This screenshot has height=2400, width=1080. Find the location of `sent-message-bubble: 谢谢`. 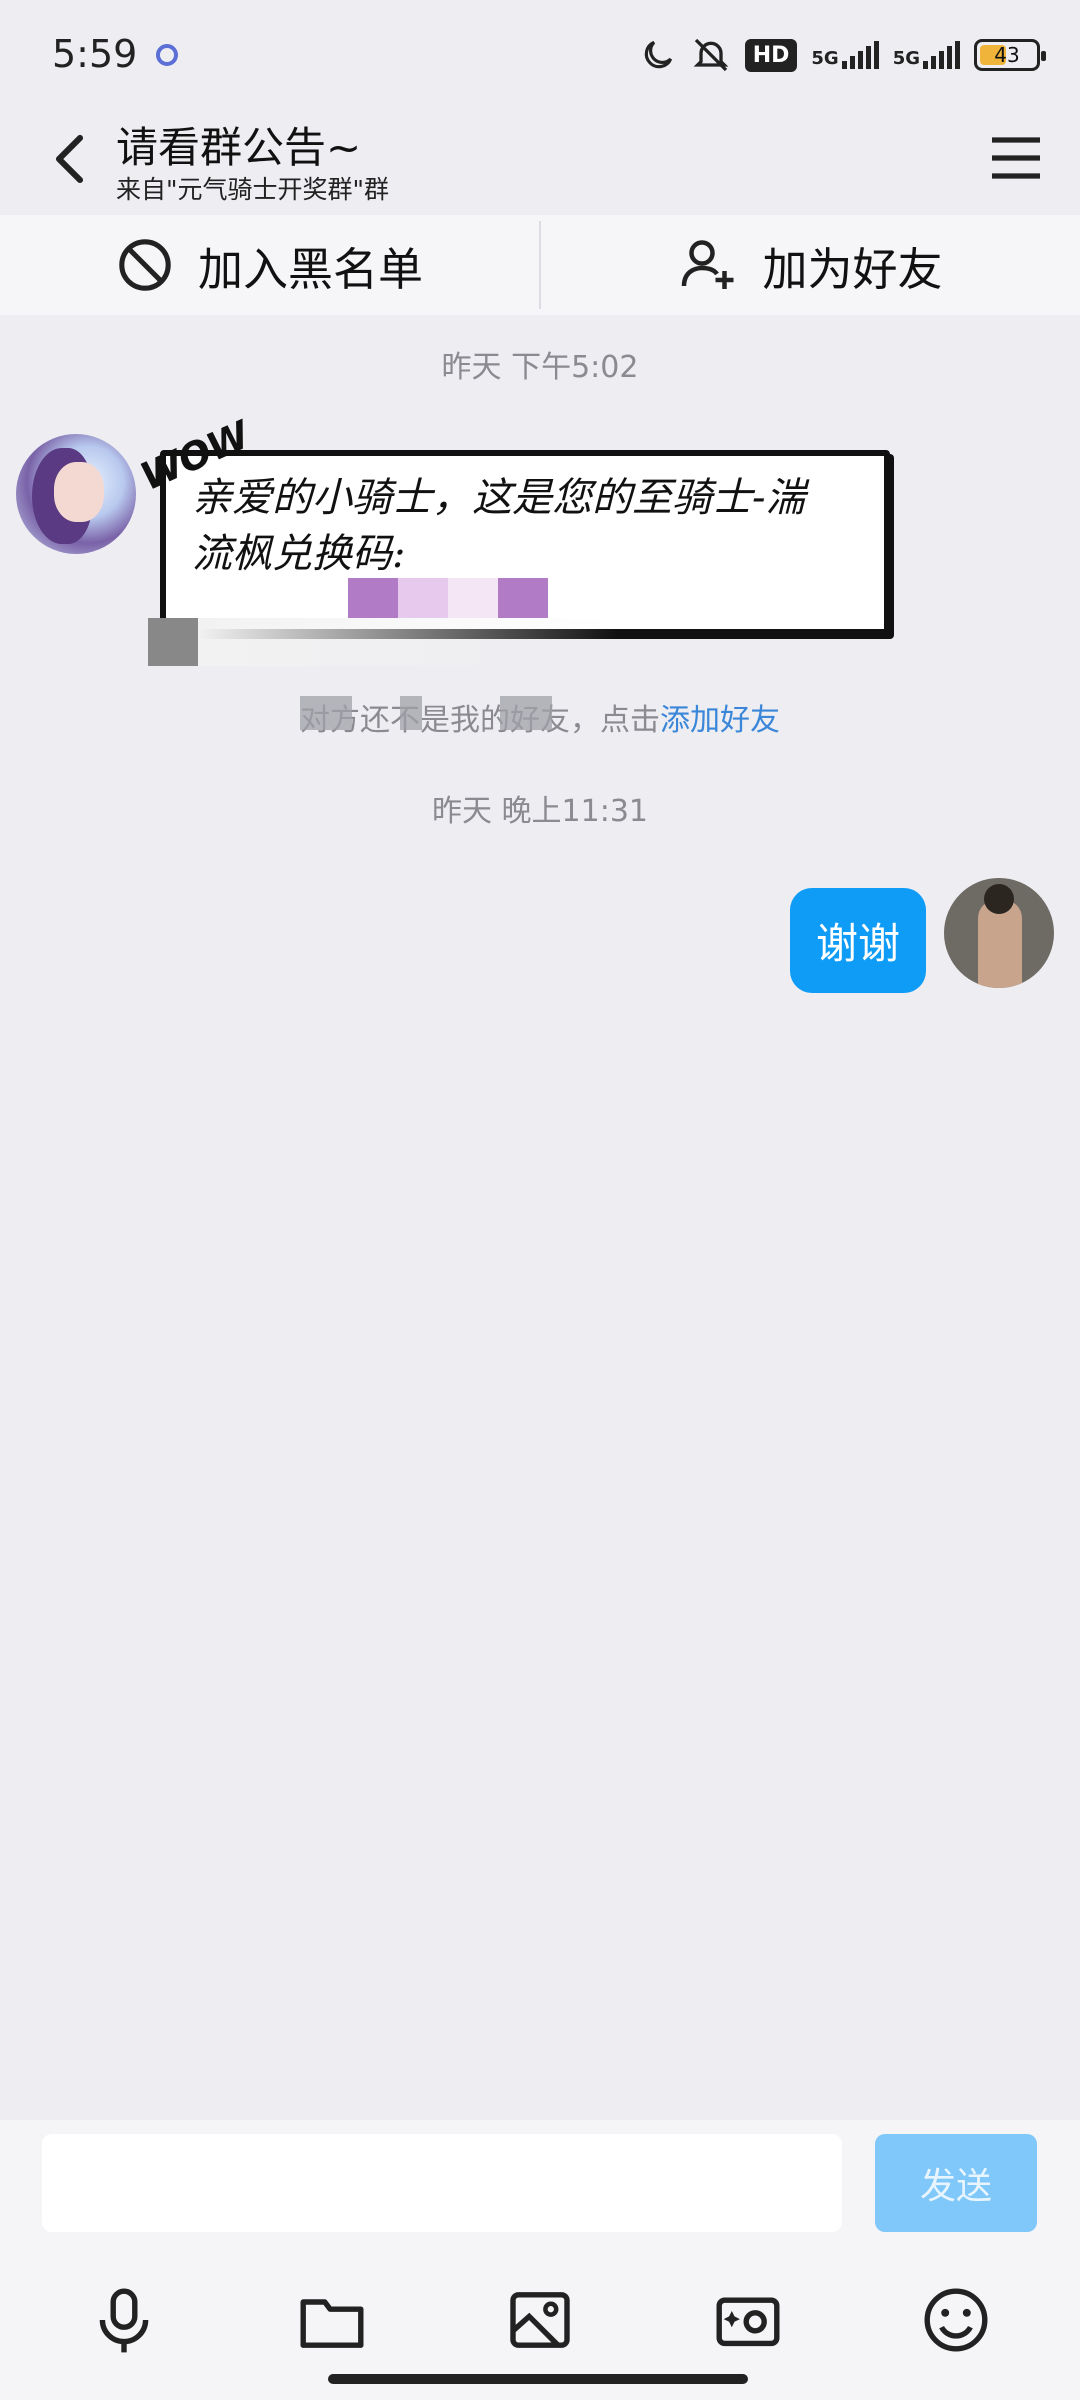

sent-message-bubble: 谢谢 is located at coordinates (857, 940).